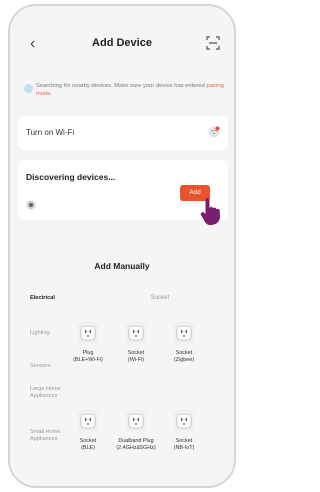 The height and width of the screenshot is (492, 320). I want to click on wifi-card: Turn on Wi-Fi, so click(123, 133).